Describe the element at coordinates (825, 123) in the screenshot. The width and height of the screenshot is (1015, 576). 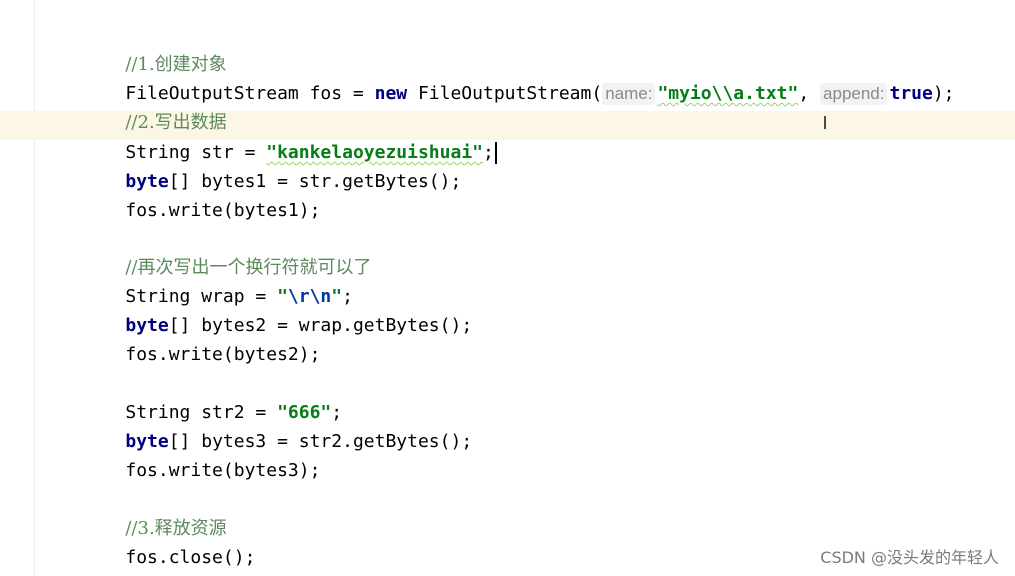
I see `ibeam-cursor-icon: I` at that location.